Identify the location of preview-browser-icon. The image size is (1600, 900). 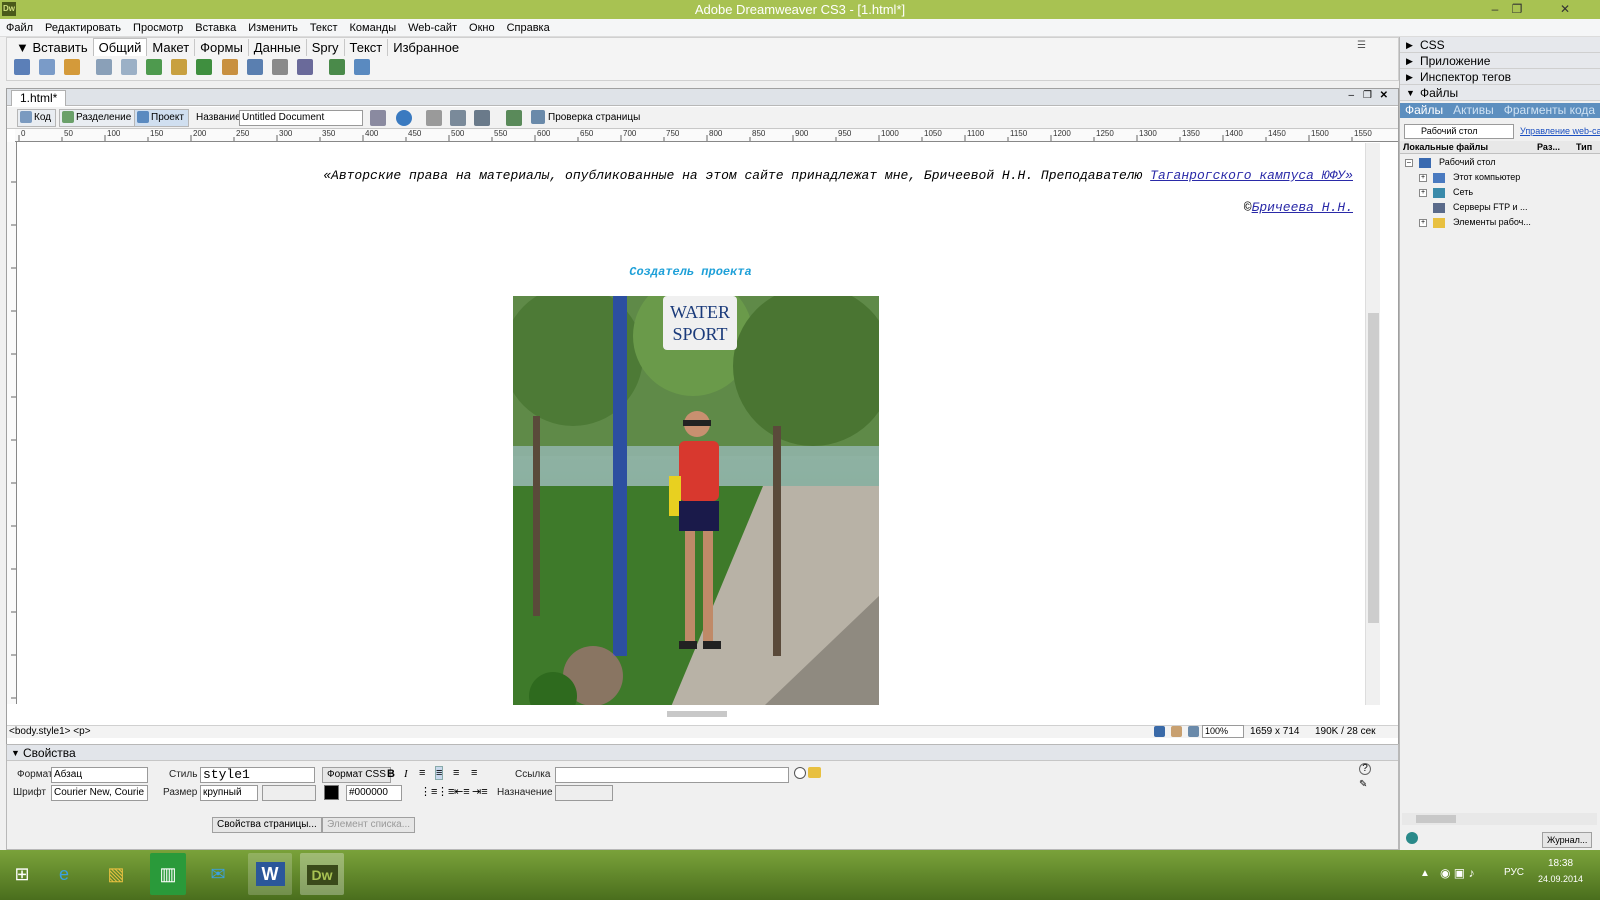
(404, 118).